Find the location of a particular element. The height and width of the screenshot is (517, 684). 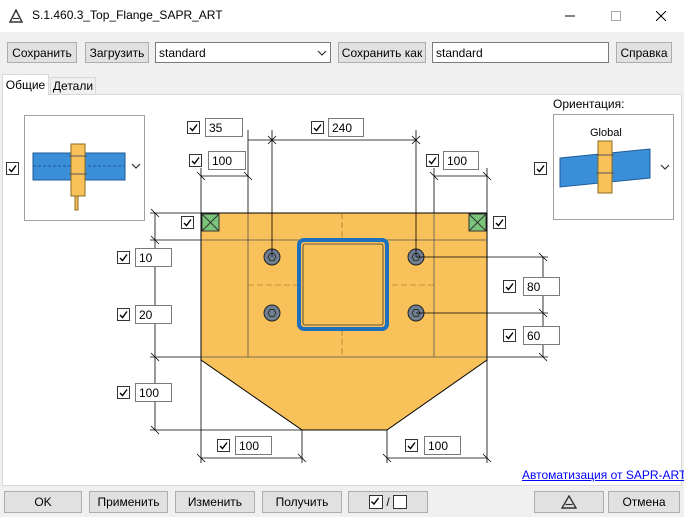

lower-height-input: 100 is located at coordinates (153, 392).